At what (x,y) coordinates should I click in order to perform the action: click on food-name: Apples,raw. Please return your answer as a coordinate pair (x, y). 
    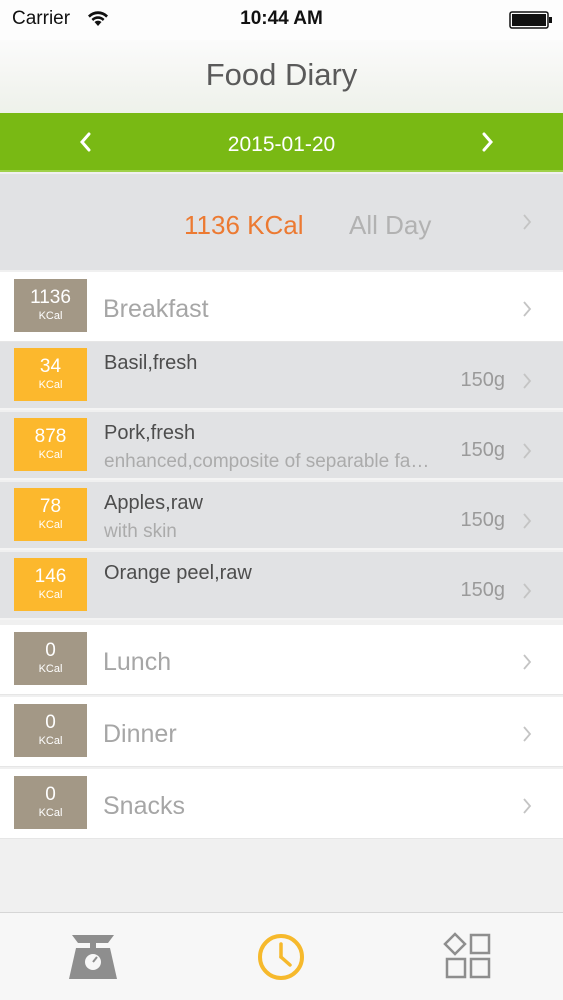
    Looking at the image, I should click on (153, 503).